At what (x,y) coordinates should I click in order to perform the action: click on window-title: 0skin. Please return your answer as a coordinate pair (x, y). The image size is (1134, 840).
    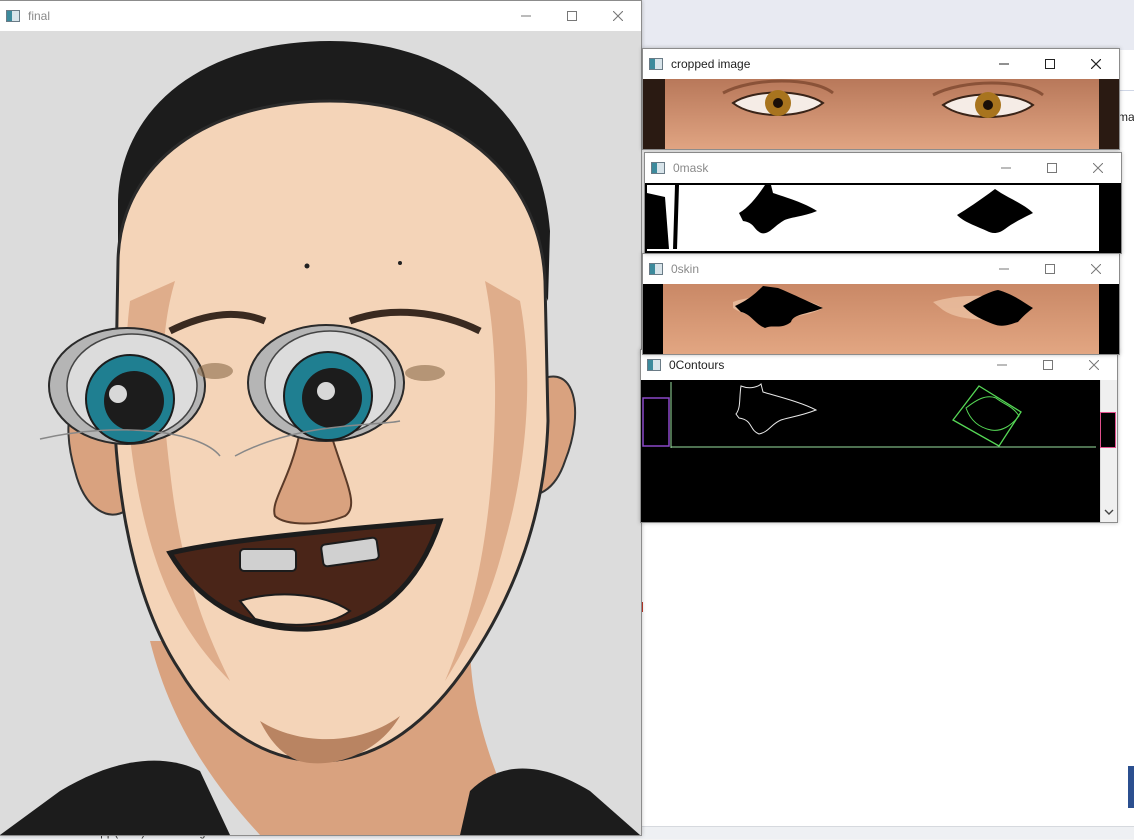
    Looking at the image, I should click on (685, 269).